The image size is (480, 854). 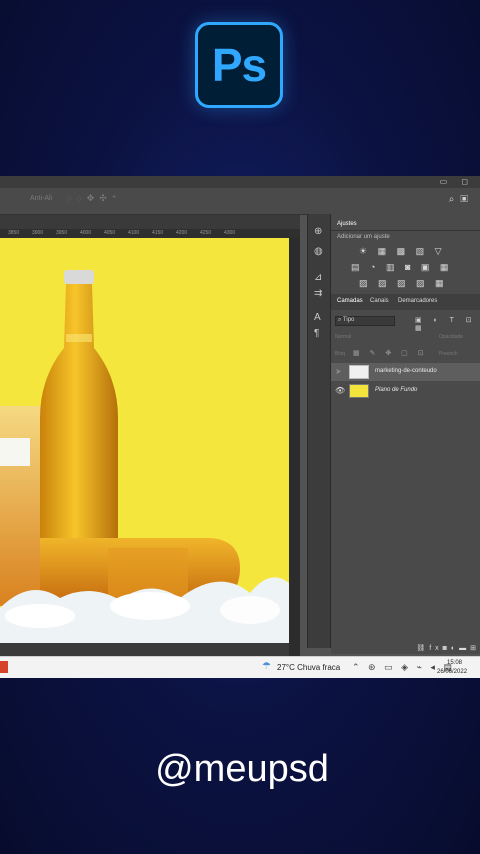 I want to click on layer-filter-dropdown: ⌕ Tipo, so click(x=365, y=321).